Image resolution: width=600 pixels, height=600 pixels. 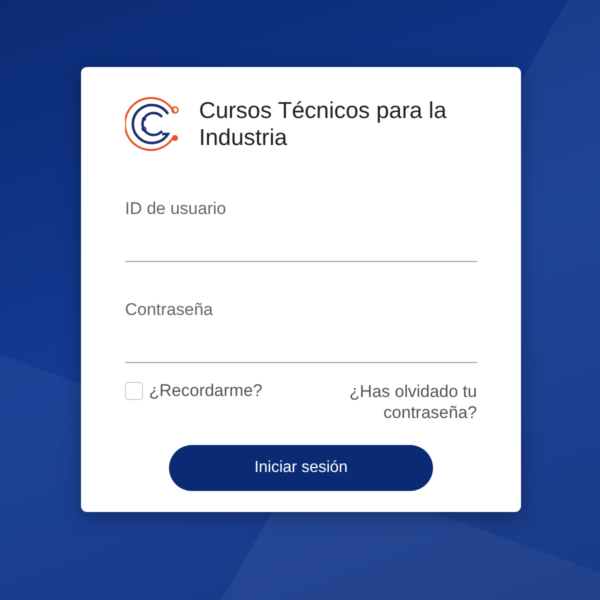 I want to click on remember-label: ¿Recordarme?, so click(x=205, y=391).